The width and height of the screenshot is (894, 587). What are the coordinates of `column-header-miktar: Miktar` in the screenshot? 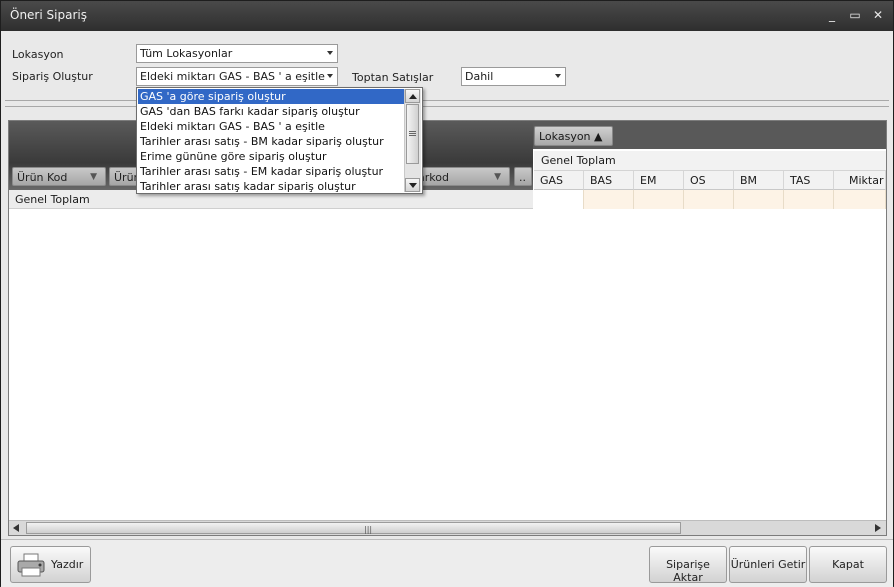 It's located at (860, 180).